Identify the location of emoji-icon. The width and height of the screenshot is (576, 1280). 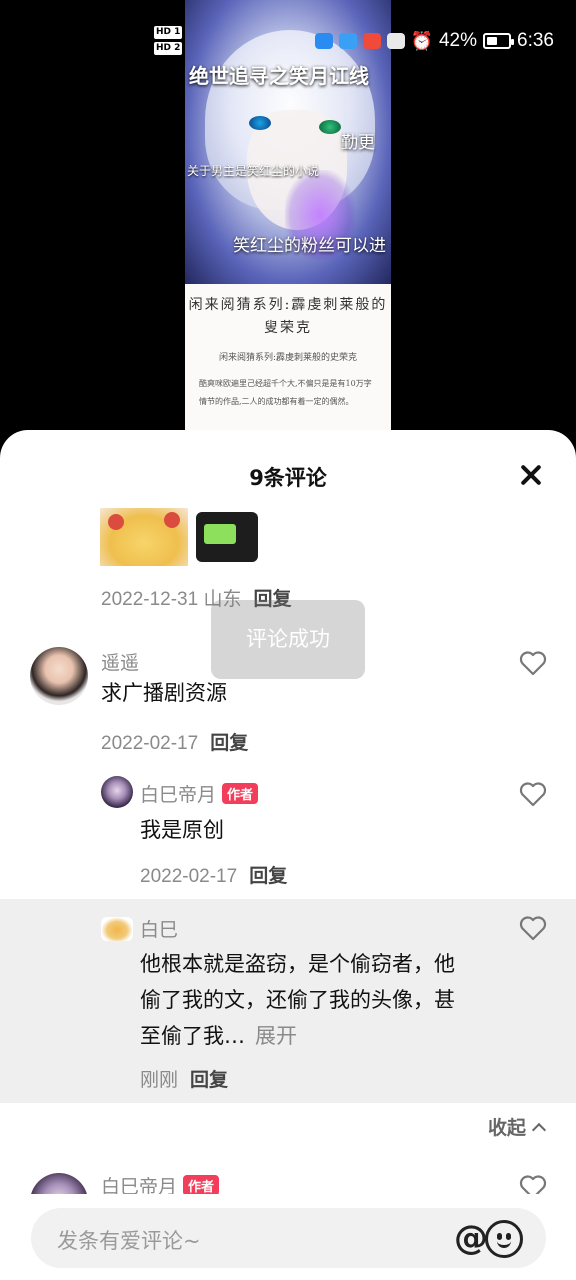
(504, 1239).